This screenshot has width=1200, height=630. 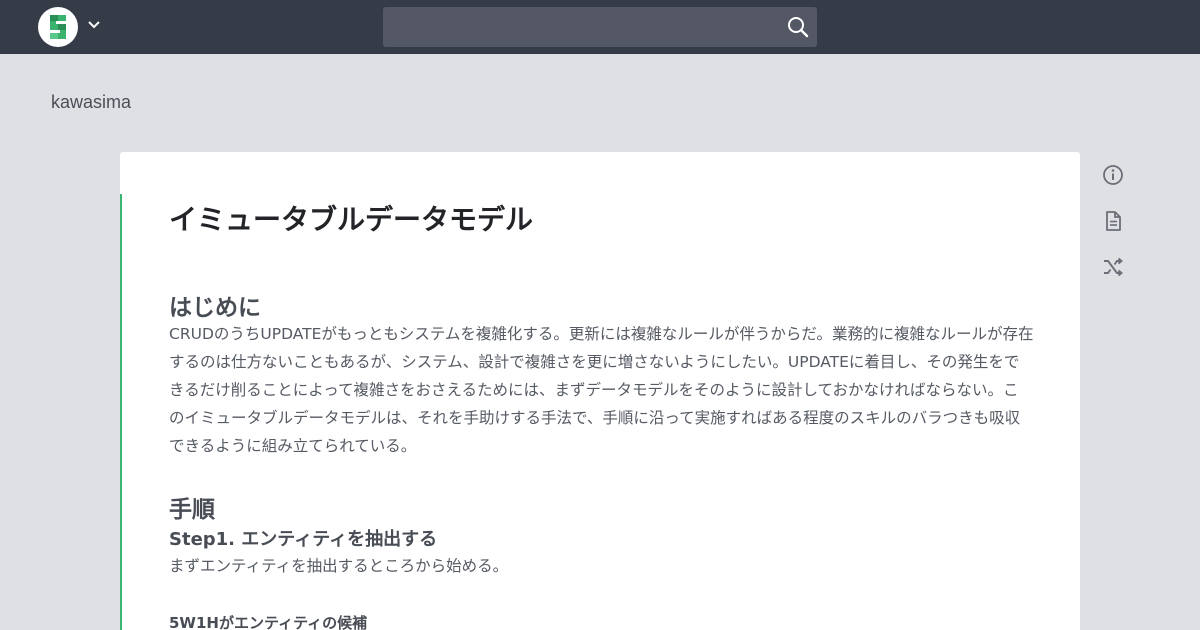 What do you see at coordinates (58, 27) in the screenshot?
I see `esa-logo-icon` at bounding box center [58, 27].